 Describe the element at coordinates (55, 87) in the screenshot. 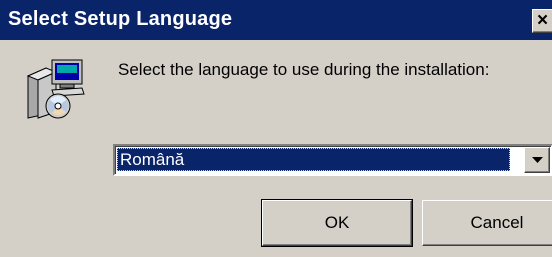

I see `setup-installer-icon` at that location.